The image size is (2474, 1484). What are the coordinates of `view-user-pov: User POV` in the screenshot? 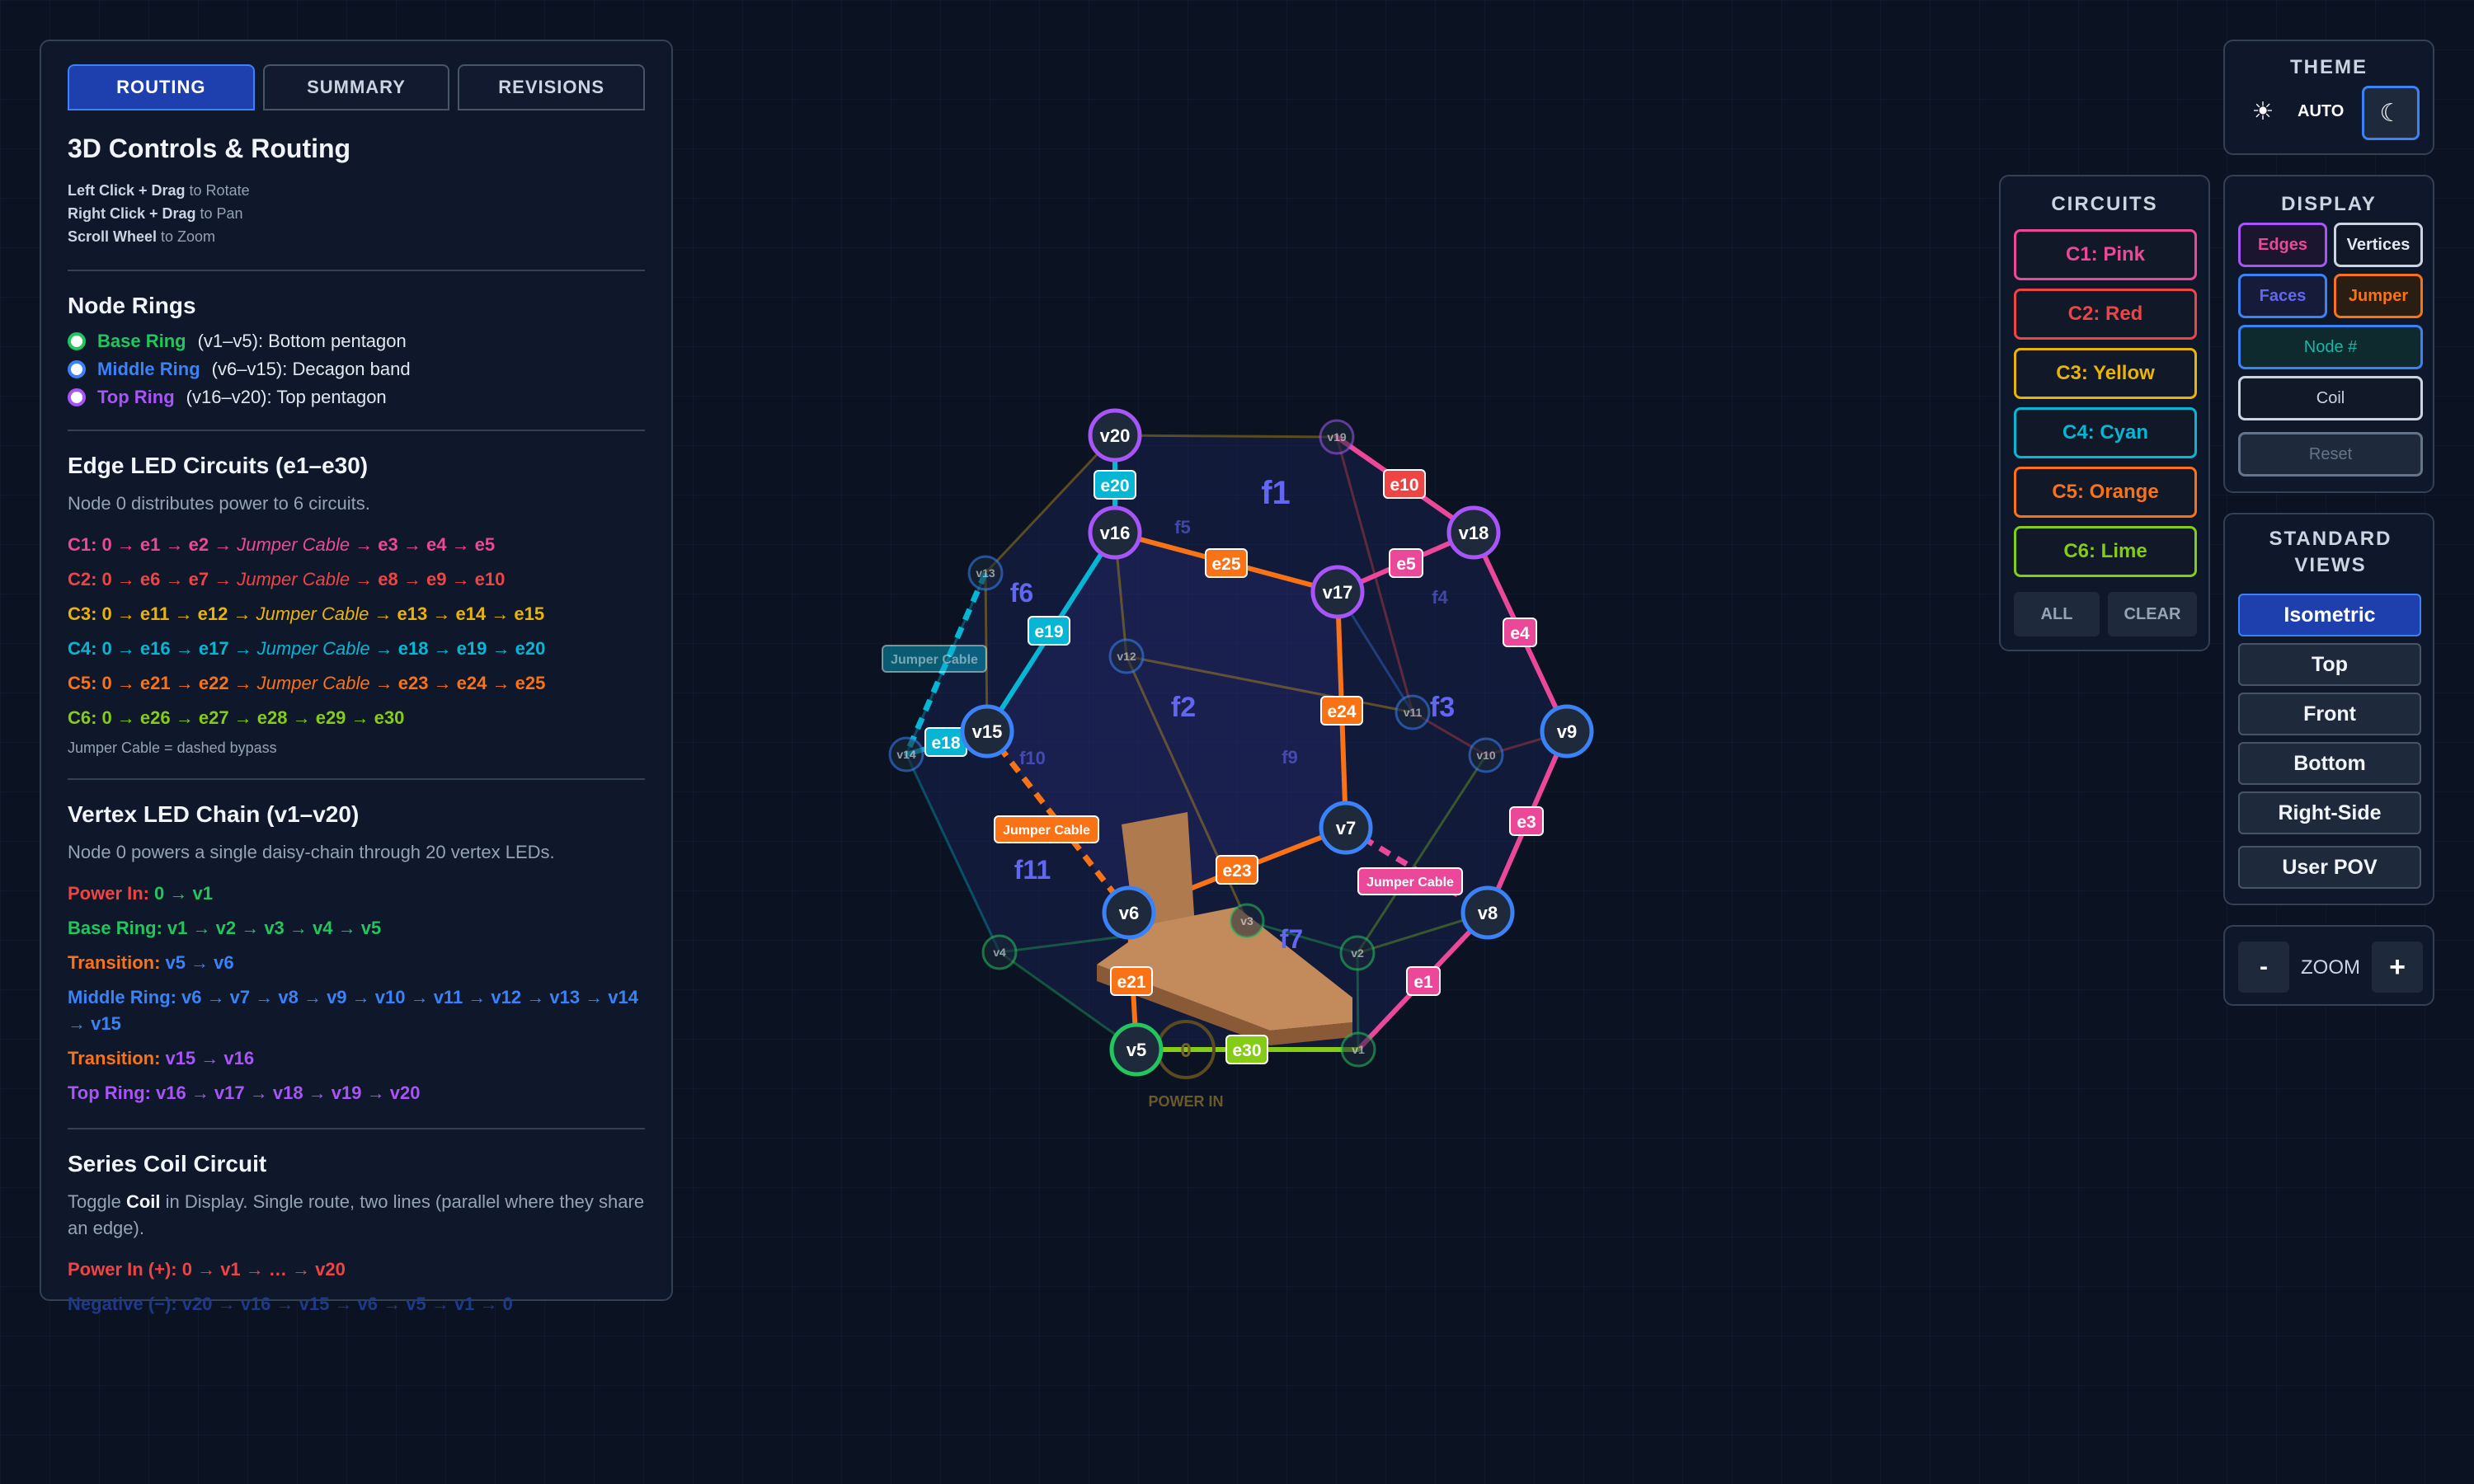 It's located at (2329, 868).